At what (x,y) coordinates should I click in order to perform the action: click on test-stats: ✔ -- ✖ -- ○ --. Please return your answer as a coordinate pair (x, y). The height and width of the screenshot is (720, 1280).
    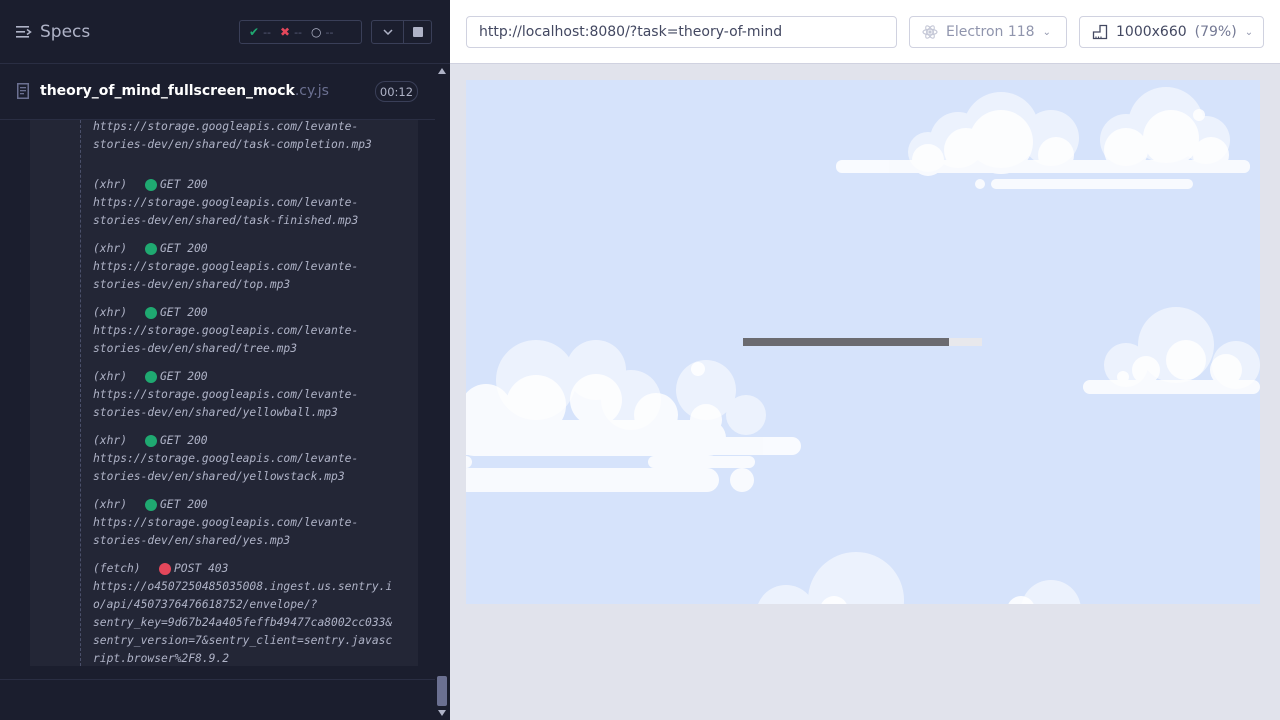
    Looking at the image, I should click on (300, 32).